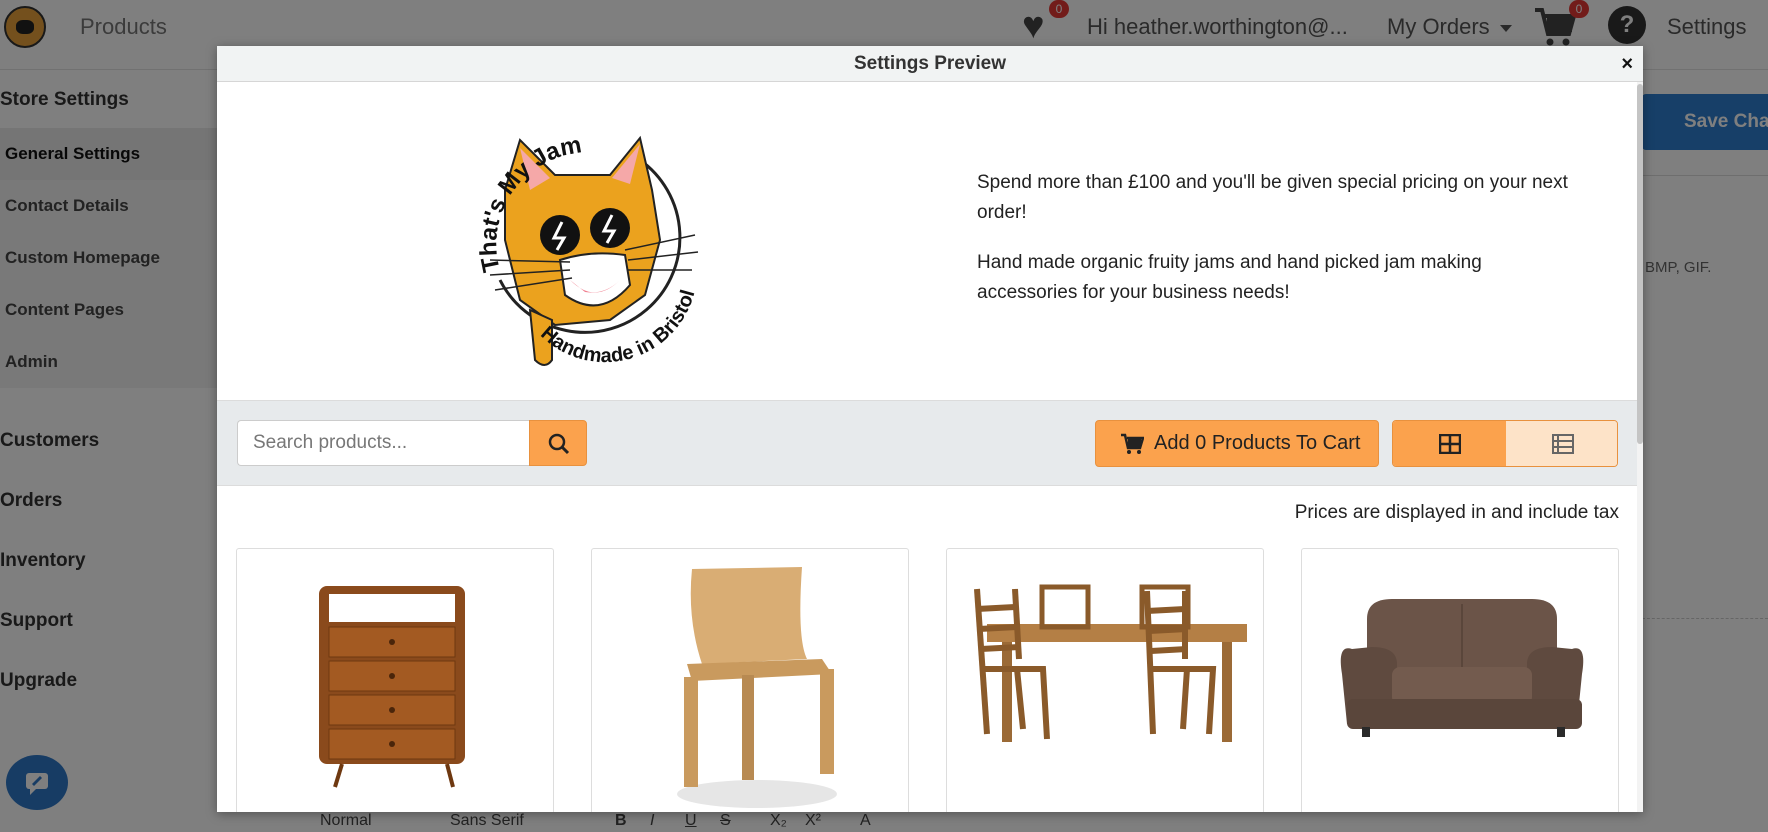 The width and height of the screenshot is (1768, 832). I want to click on product-toolbar: Add 0 Products To Cart, so click(927, 443).